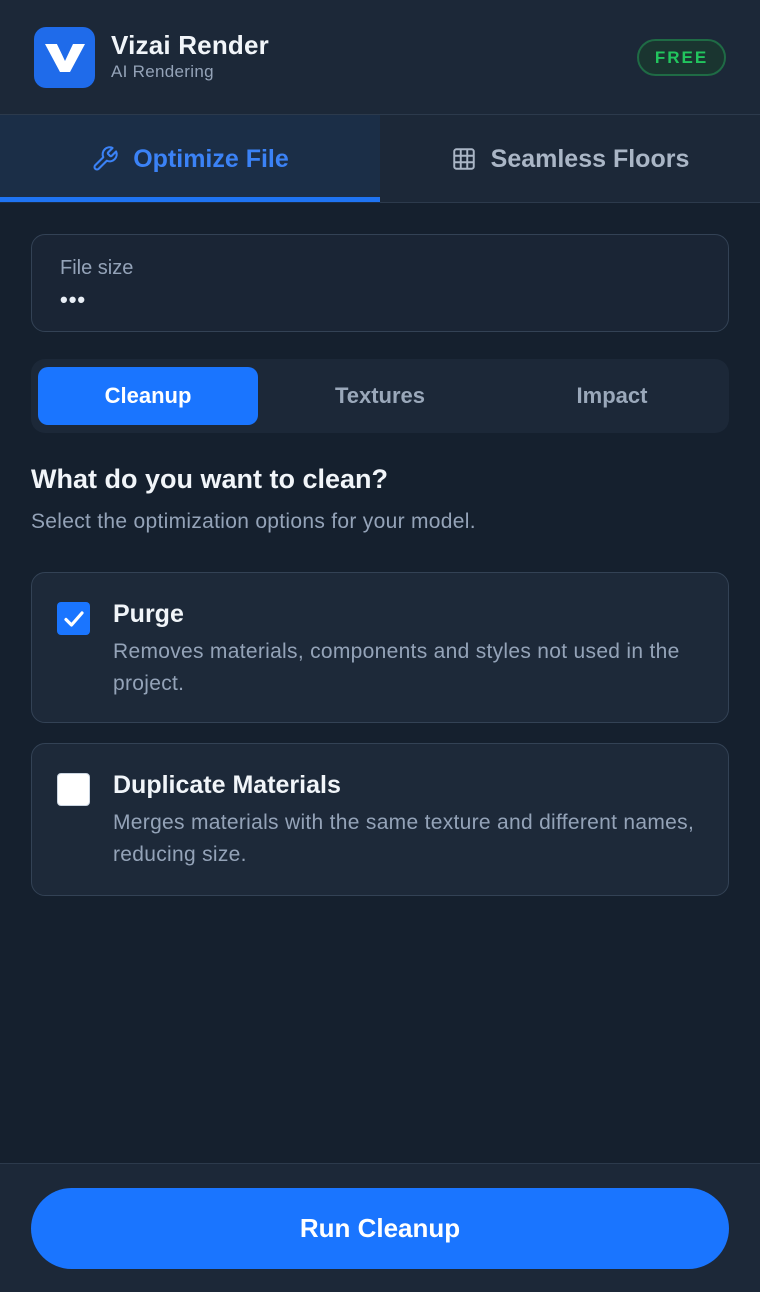 The width and height of the screenshot is (760, 1292). I want to click on file-size-card: File size •••, so click(380, 283).